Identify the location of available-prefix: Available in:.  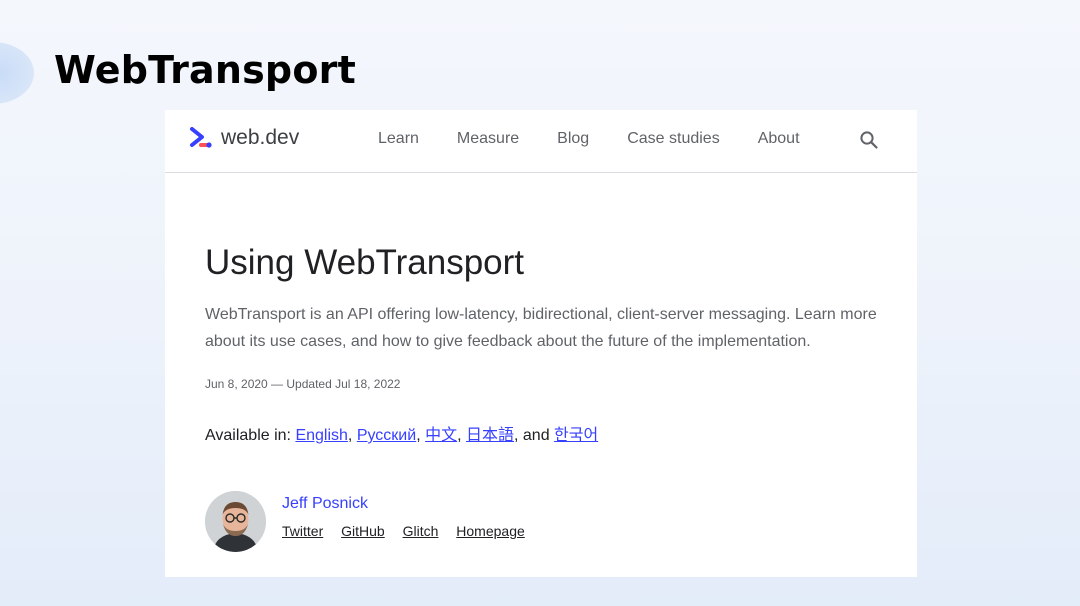
(250, 435).